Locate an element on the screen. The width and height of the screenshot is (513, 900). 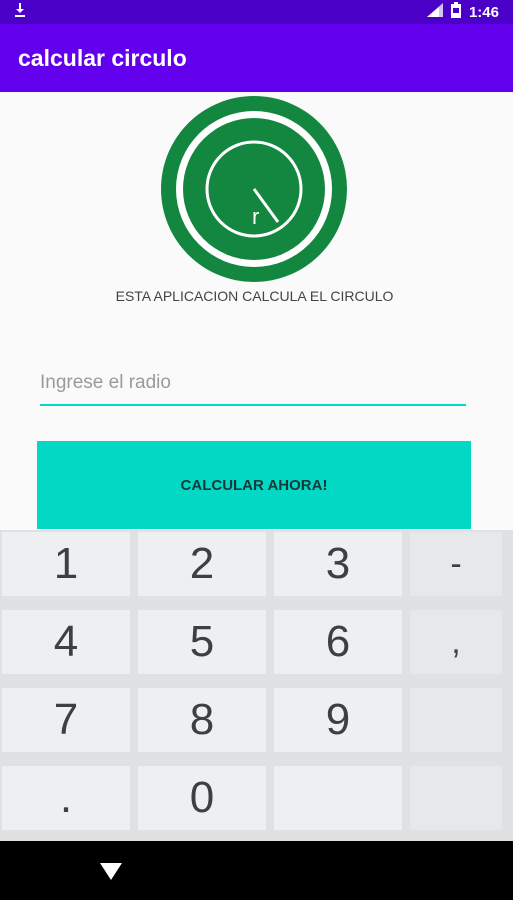
battery-icon is located at coordinates (455, 12).